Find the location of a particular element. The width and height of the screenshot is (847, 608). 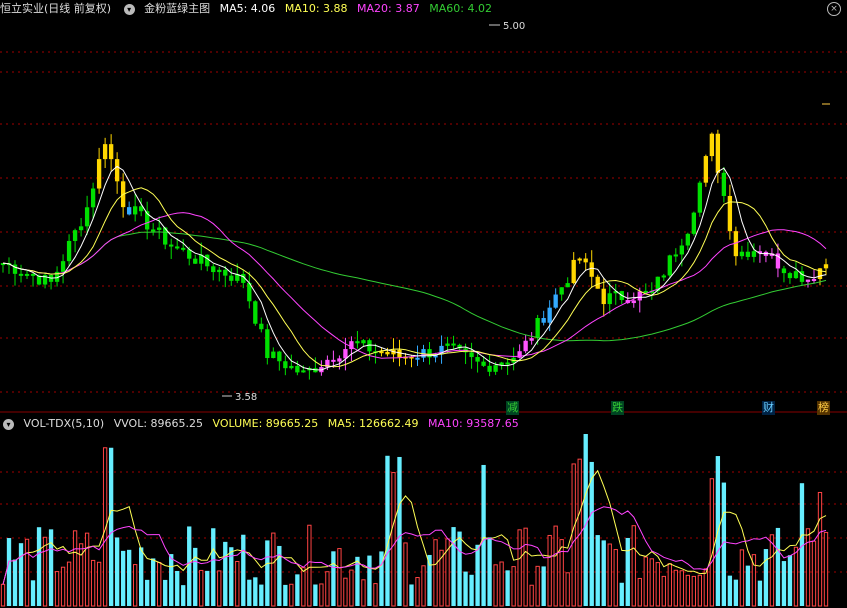

event-marker-1: 减 is located at coordinates (512, 408).